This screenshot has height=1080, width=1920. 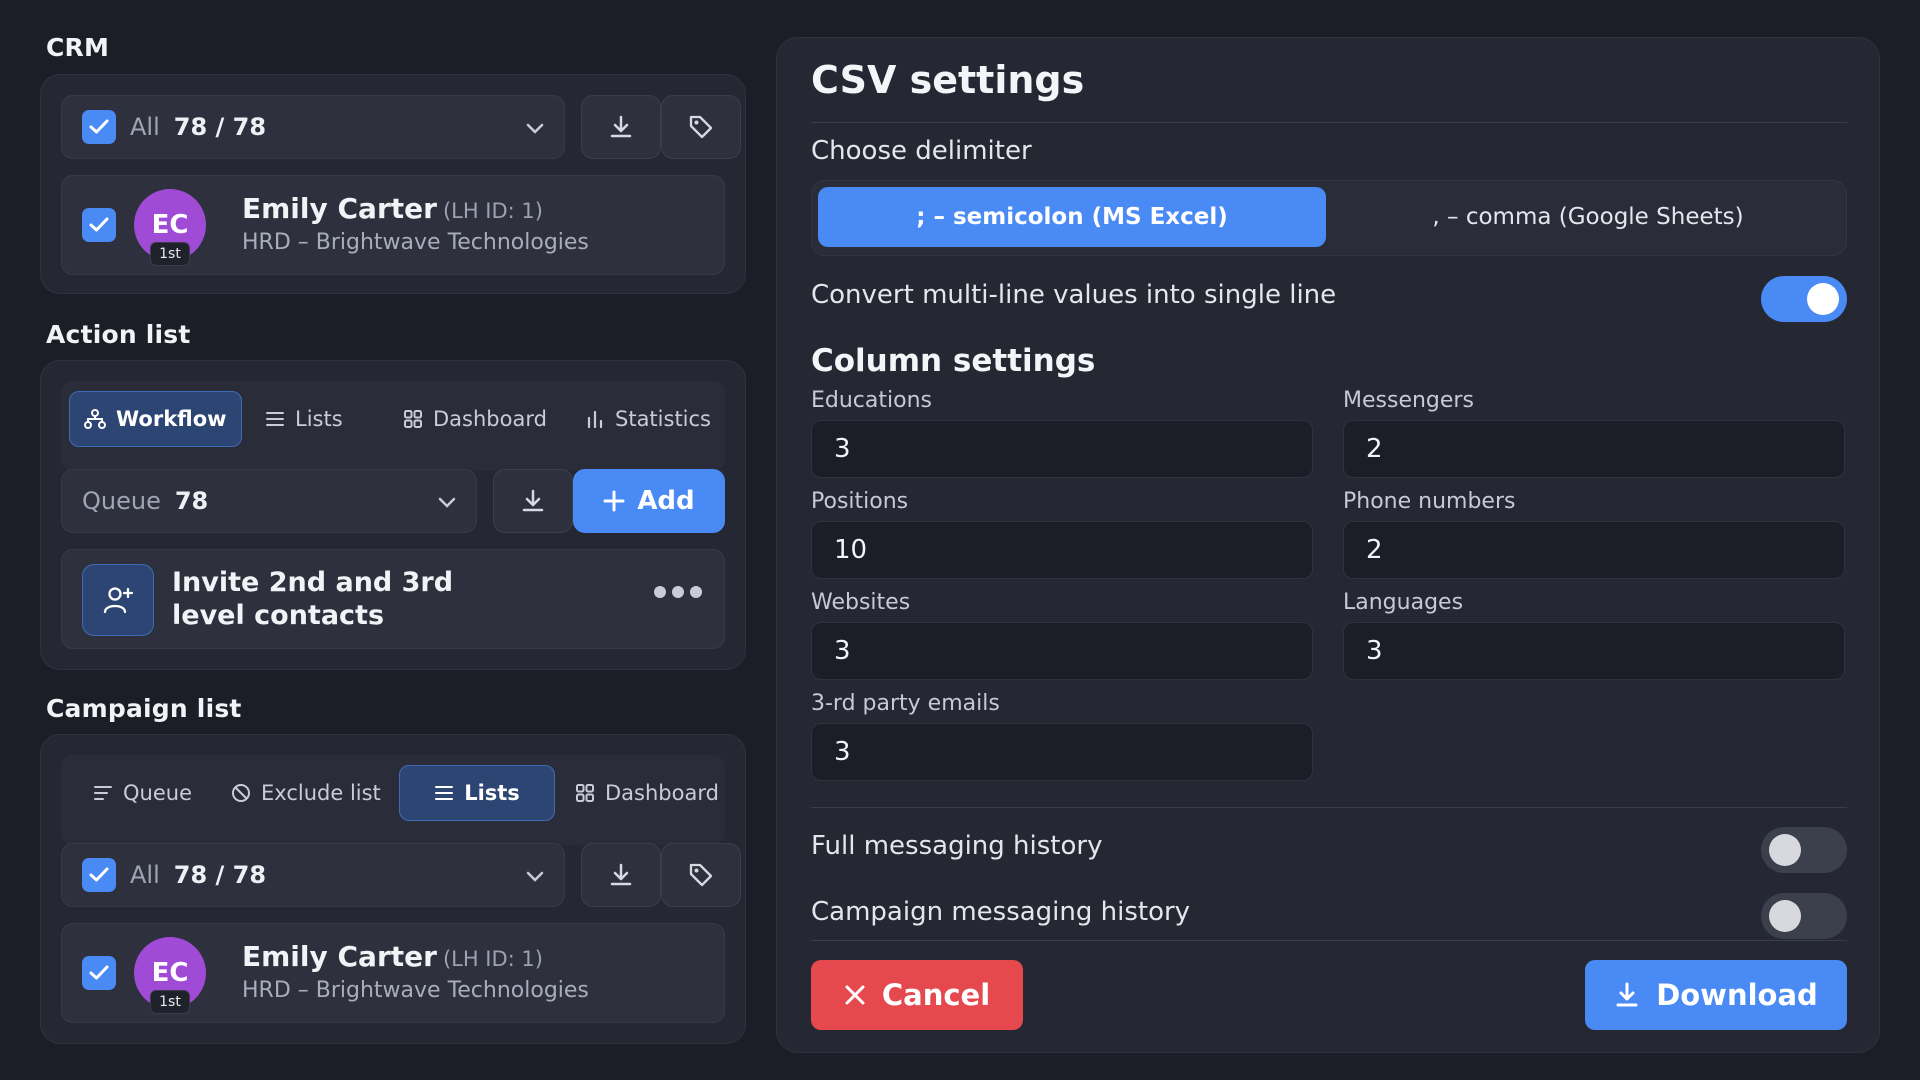 What do you see at coordinates (936, 995) in the screenshot?
I see `cancel-label: Cancel` at bounding box center [936, 995].